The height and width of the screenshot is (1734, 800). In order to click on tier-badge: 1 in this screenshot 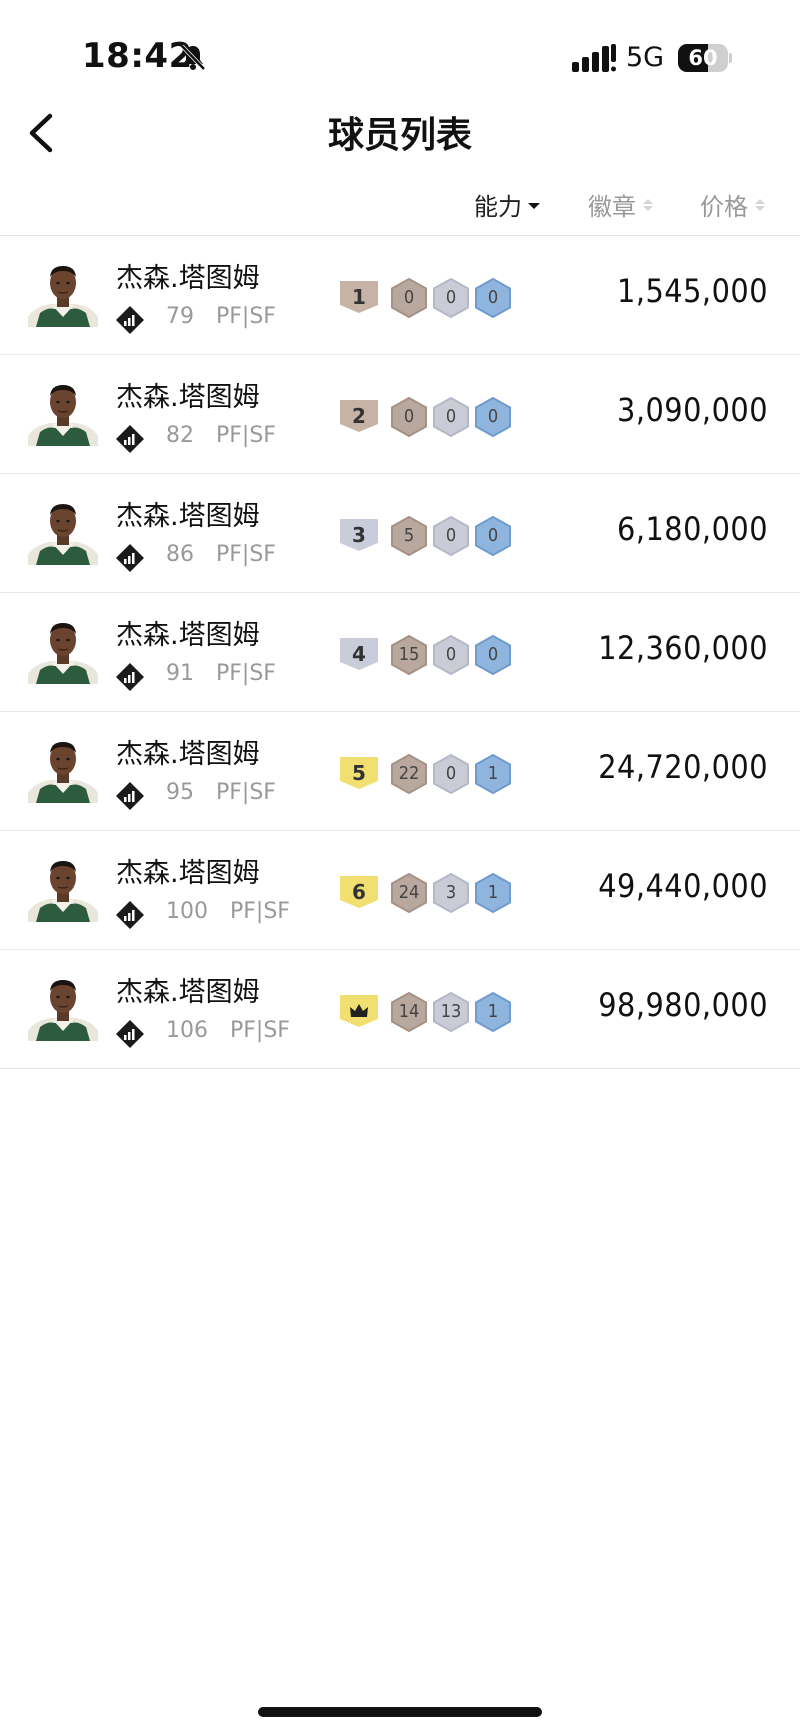, I will do `click(359, 297)`.